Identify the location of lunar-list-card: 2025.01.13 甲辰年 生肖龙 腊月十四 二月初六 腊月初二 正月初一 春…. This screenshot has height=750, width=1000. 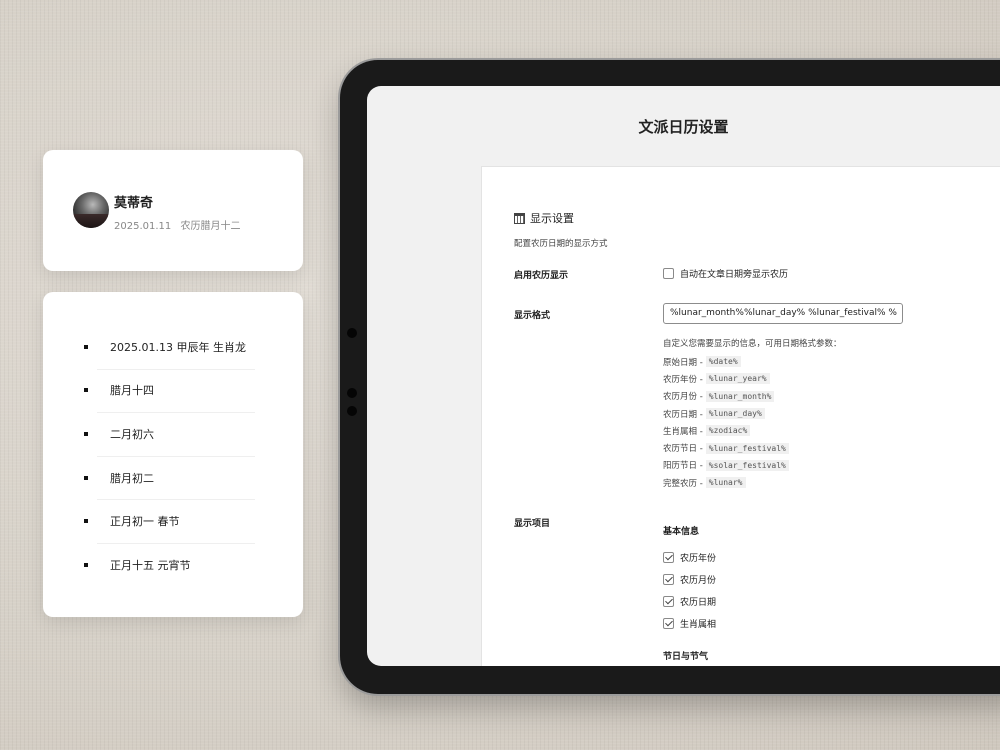
(173, 454).